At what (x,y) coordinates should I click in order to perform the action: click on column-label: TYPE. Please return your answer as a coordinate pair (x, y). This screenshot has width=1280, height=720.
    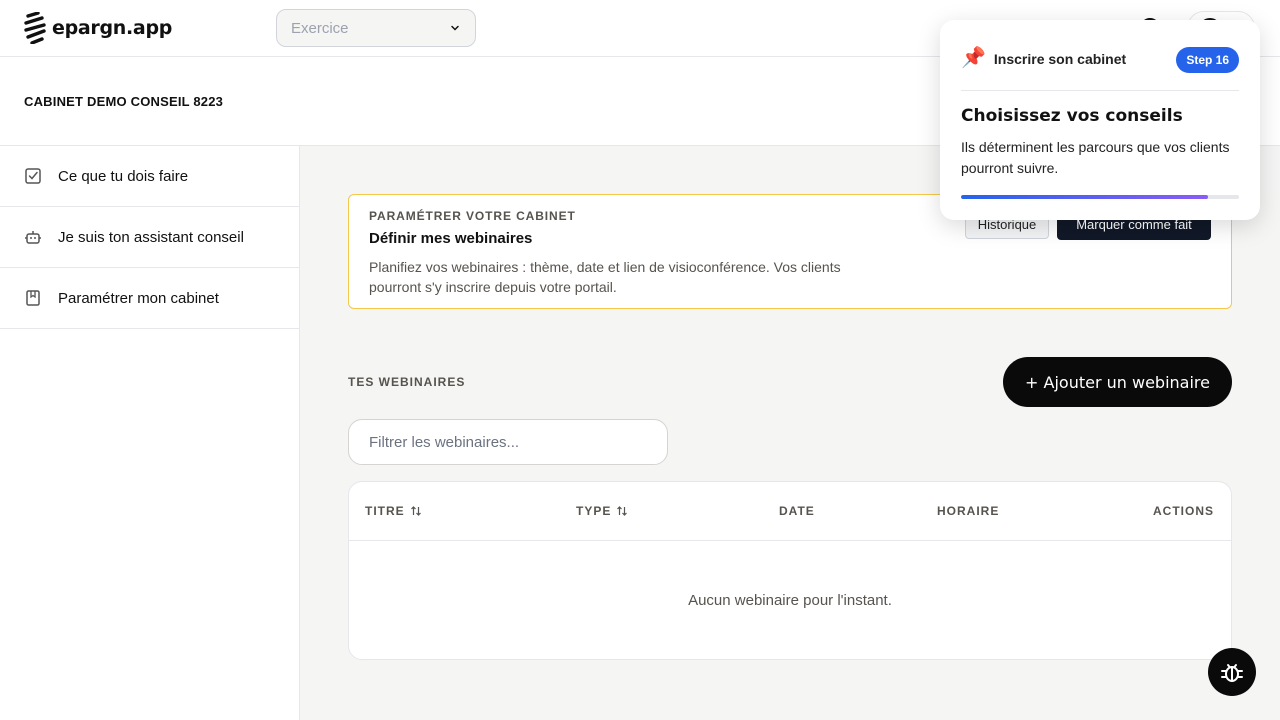
    Looking at the image, I should click on (594, 511).